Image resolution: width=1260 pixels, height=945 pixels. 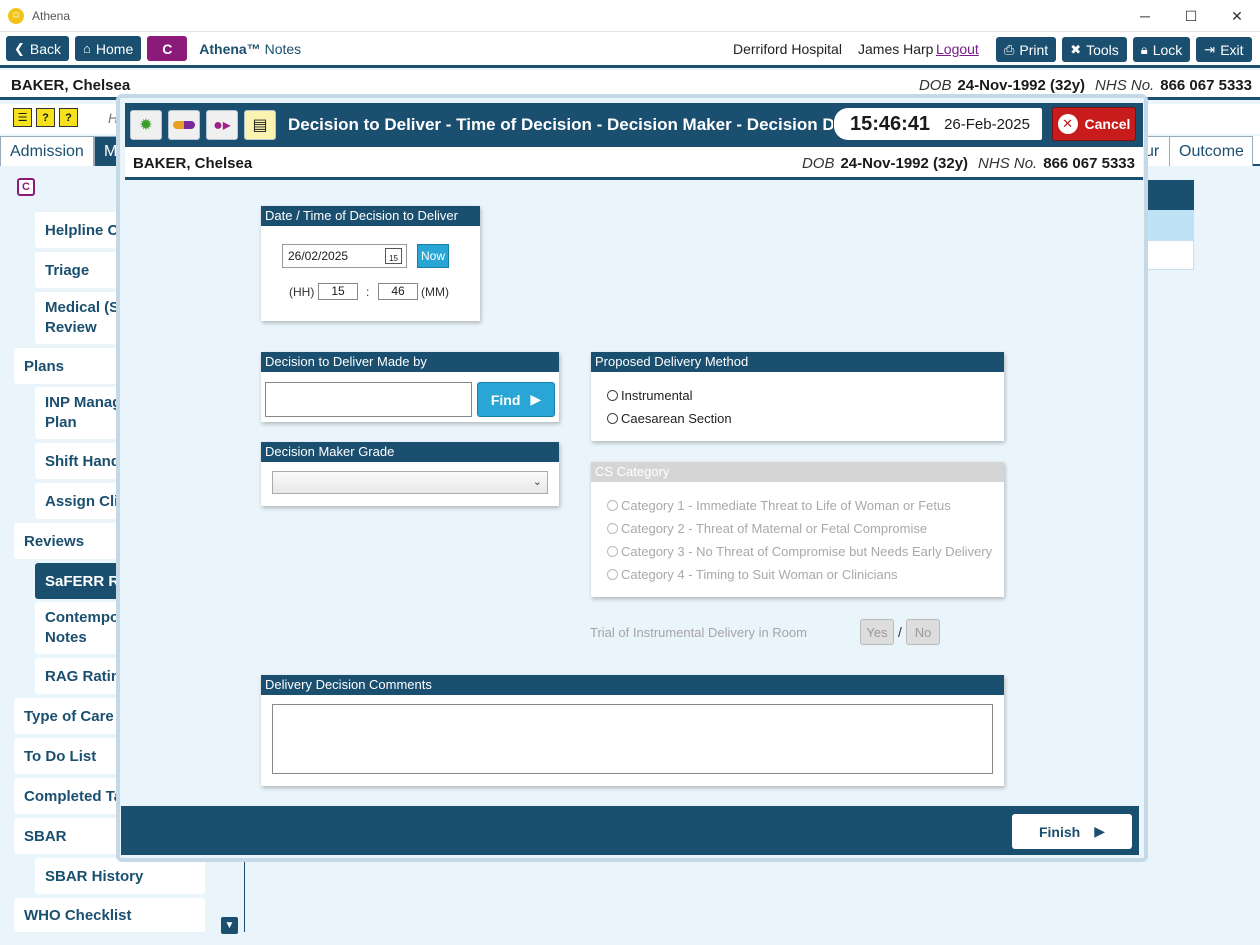 I want to click on app-module: Notes, so click(x=283, y=48).